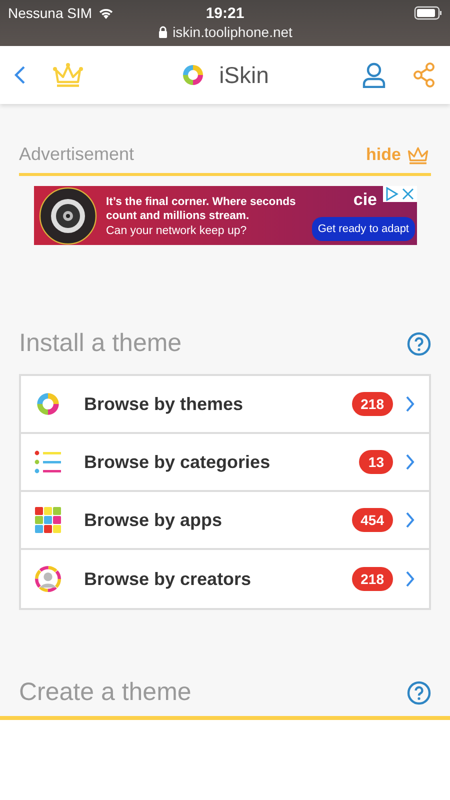 The width and height of the screenshot is (450, 800). What do you see at coordinates (50, 13) in the screenshot?
I see `carrier-name: Nessuna SIM` at bounding box center [50, 13].